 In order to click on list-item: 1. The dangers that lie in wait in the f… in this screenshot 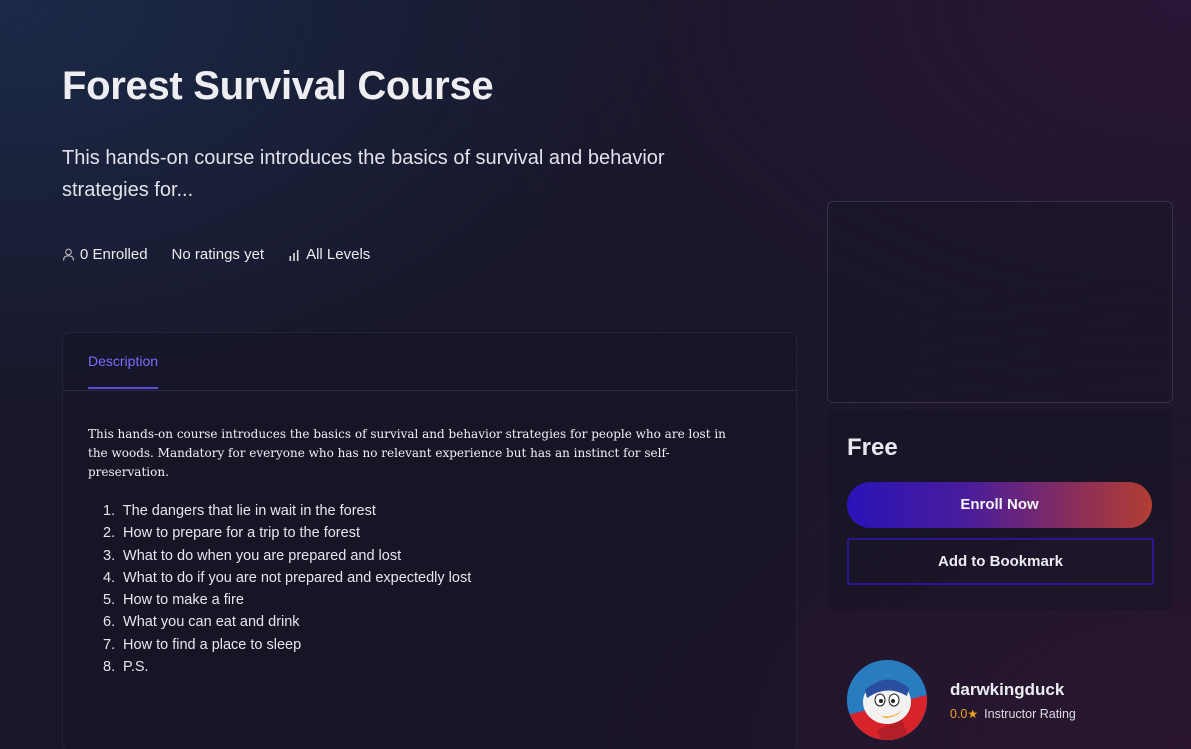, I will do `click(239, 511)`.